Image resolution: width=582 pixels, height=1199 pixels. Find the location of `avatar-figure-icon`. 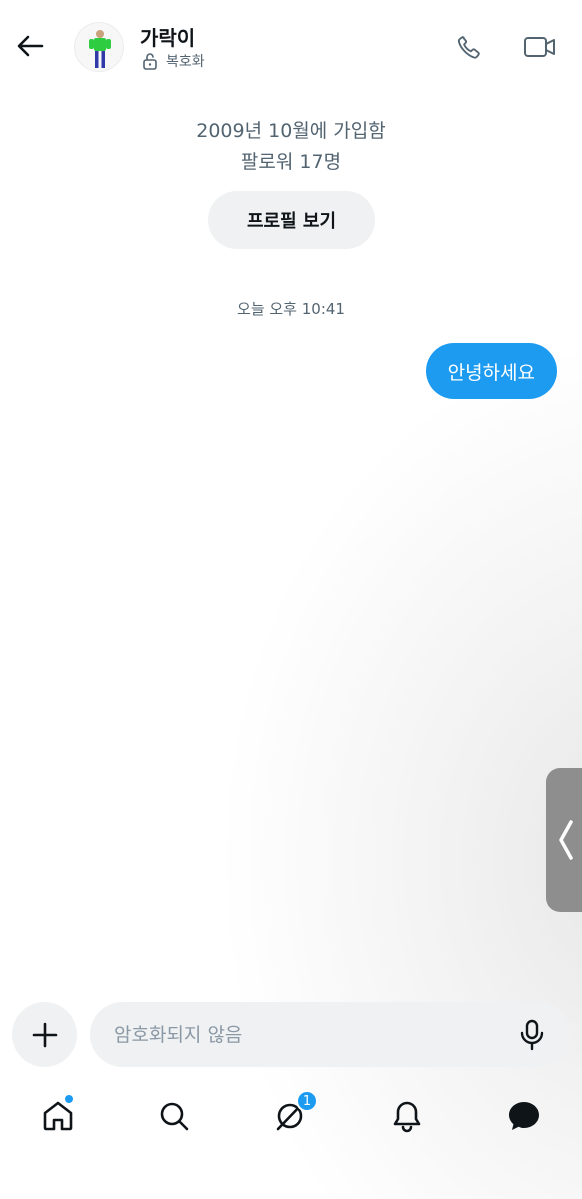

avatar-figure-icon is located at coordinates (100, 49).